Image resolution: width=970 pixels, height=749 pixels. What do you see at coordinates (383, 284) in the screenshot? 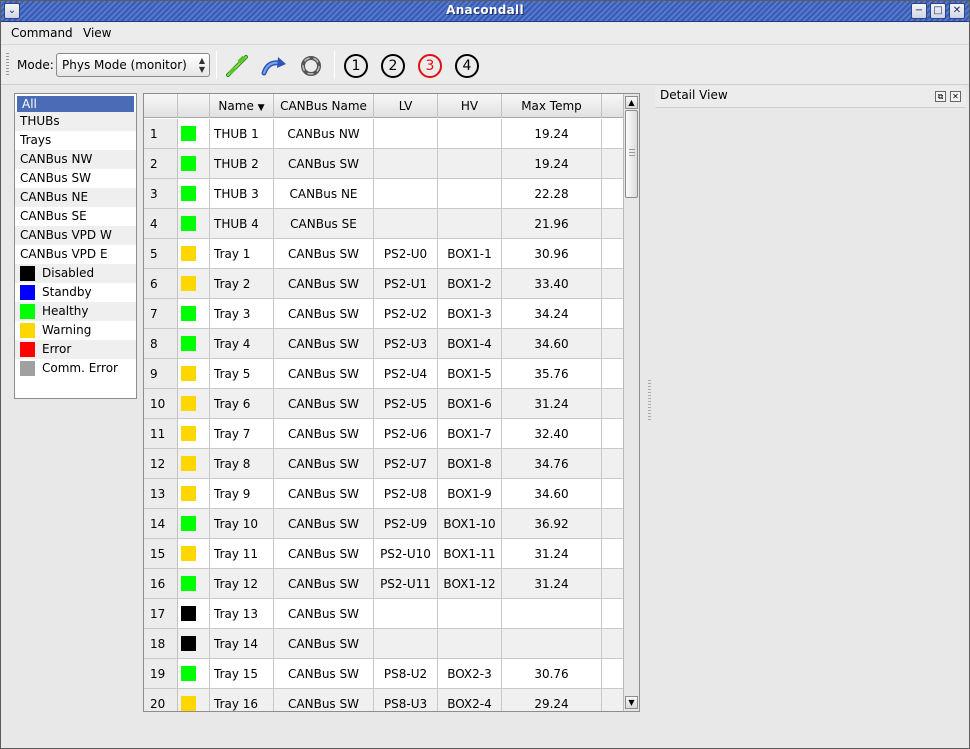
I see `table-row: 6 Tray 2 CANBus SW PS2-U1 BOX1-2 33.40` at bounding box center [383, 284].